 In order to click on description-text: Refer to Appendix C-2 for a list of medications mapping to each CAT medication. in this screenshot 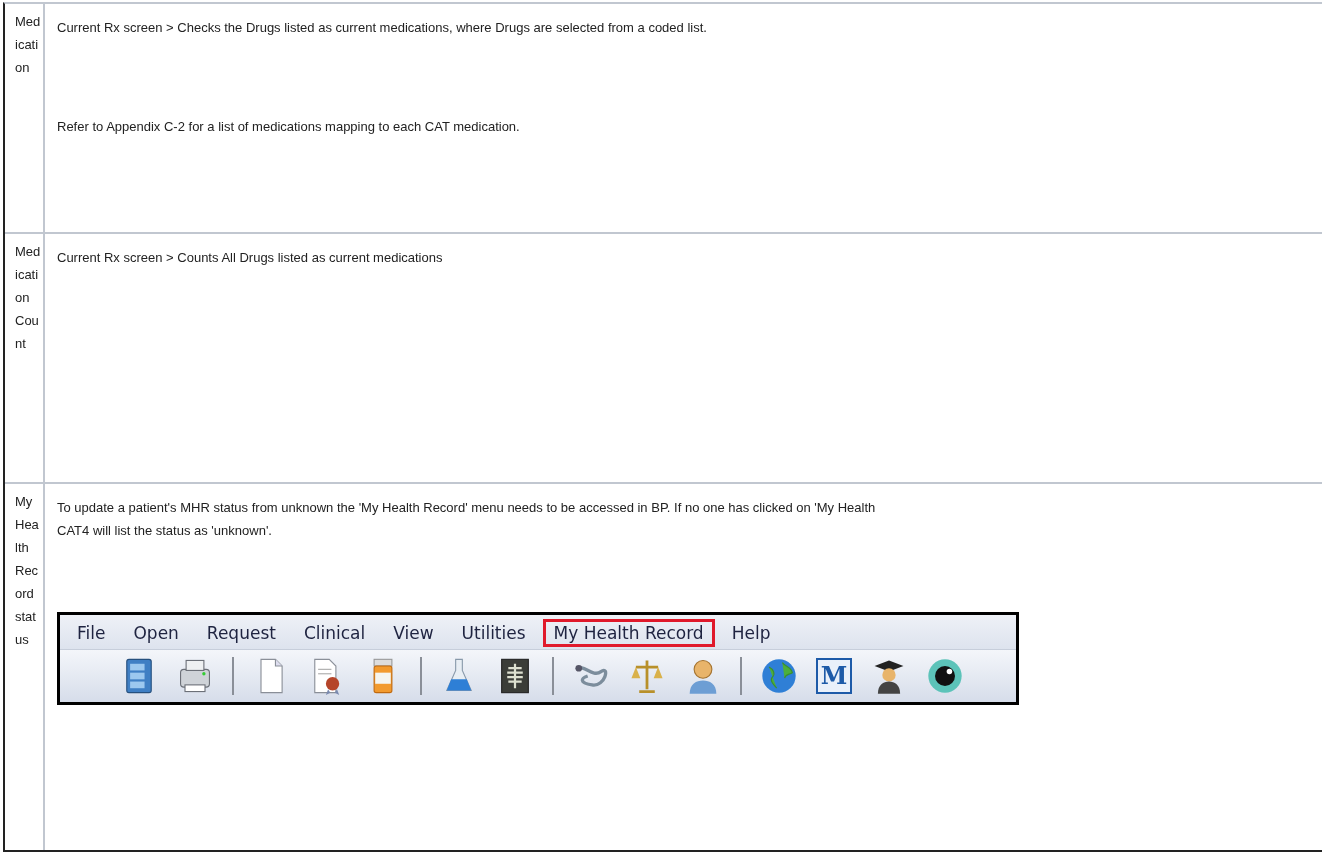, I will do `click(289, 127)`.